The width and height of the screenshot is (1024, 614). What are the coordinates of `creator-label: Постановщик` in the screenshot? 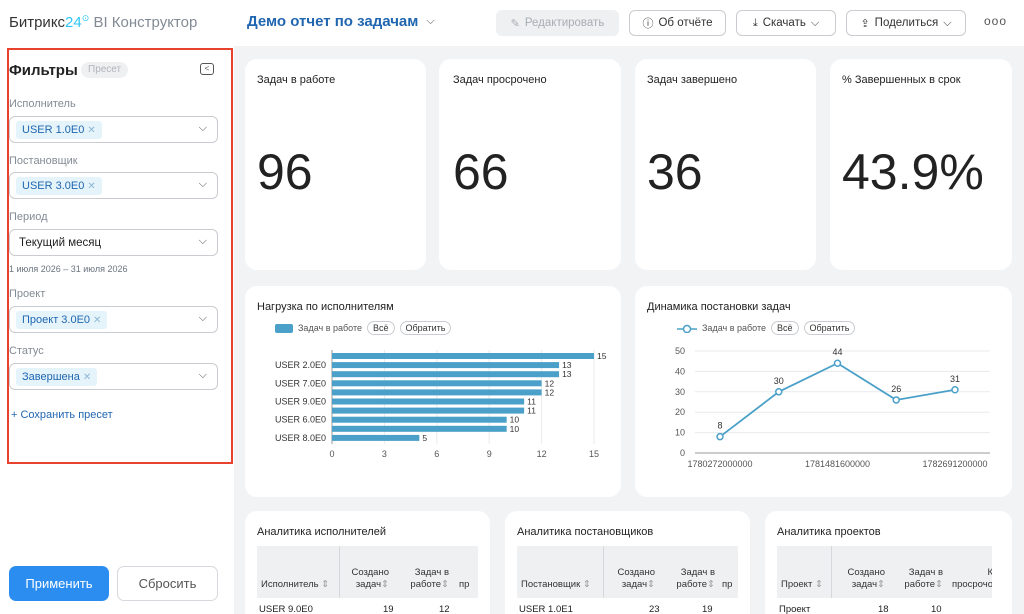 It's located at (43, 161).